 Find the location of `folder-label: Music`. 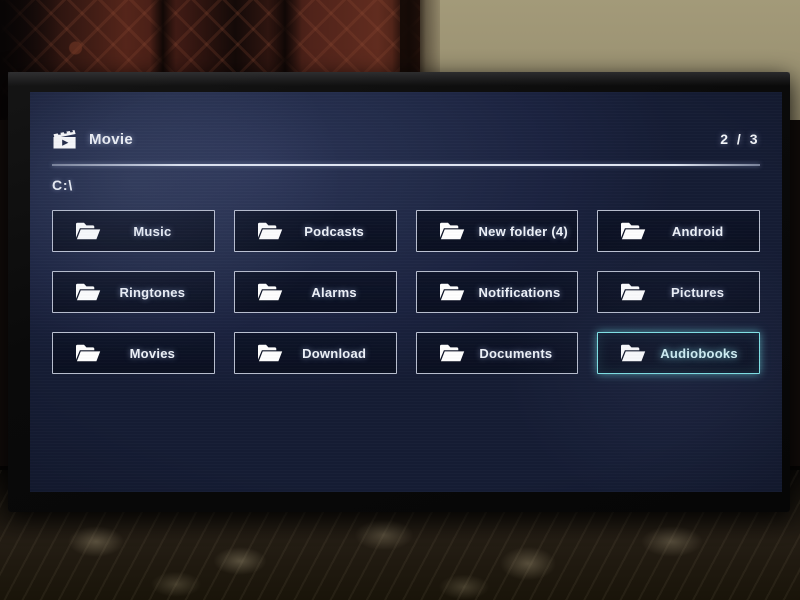

folder-label: Music is located at coordinates (152, 231).